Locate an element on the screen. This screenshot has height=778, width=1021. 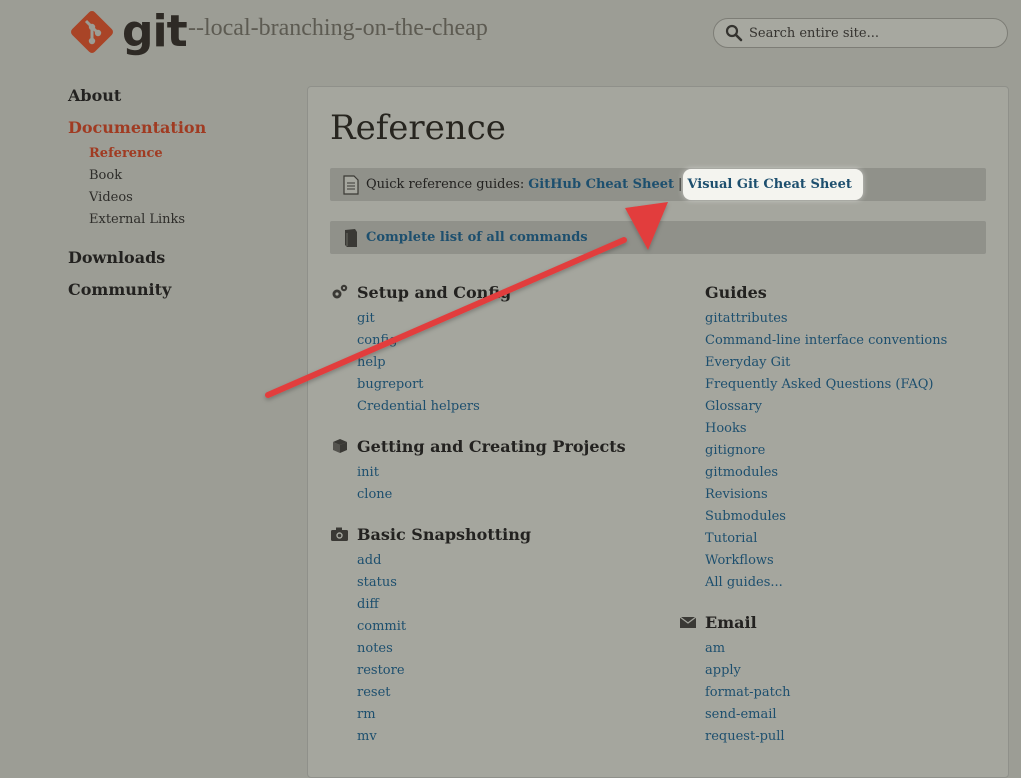
nav-community: Community is located at coordinates (137, 289).